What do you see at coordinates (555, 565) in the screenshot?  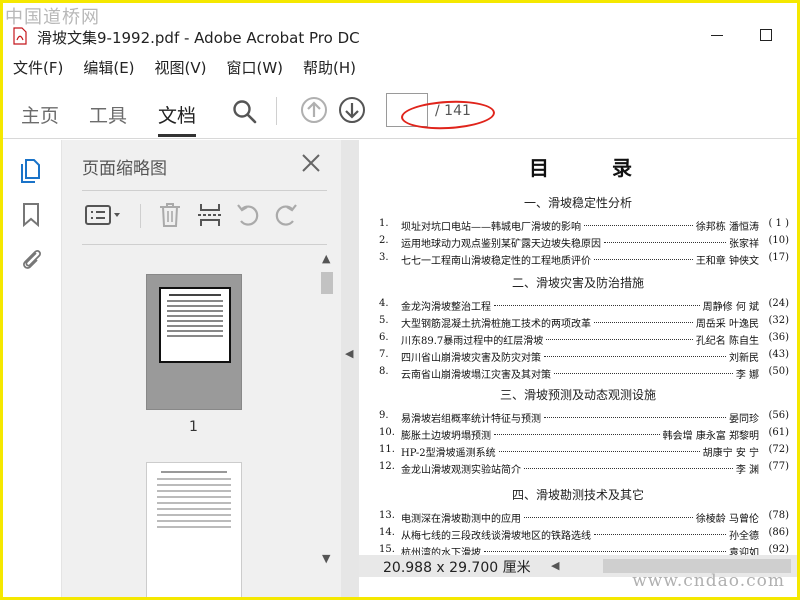 I see `scroll-left-icon: ◀` at bounding box center [555, 565].